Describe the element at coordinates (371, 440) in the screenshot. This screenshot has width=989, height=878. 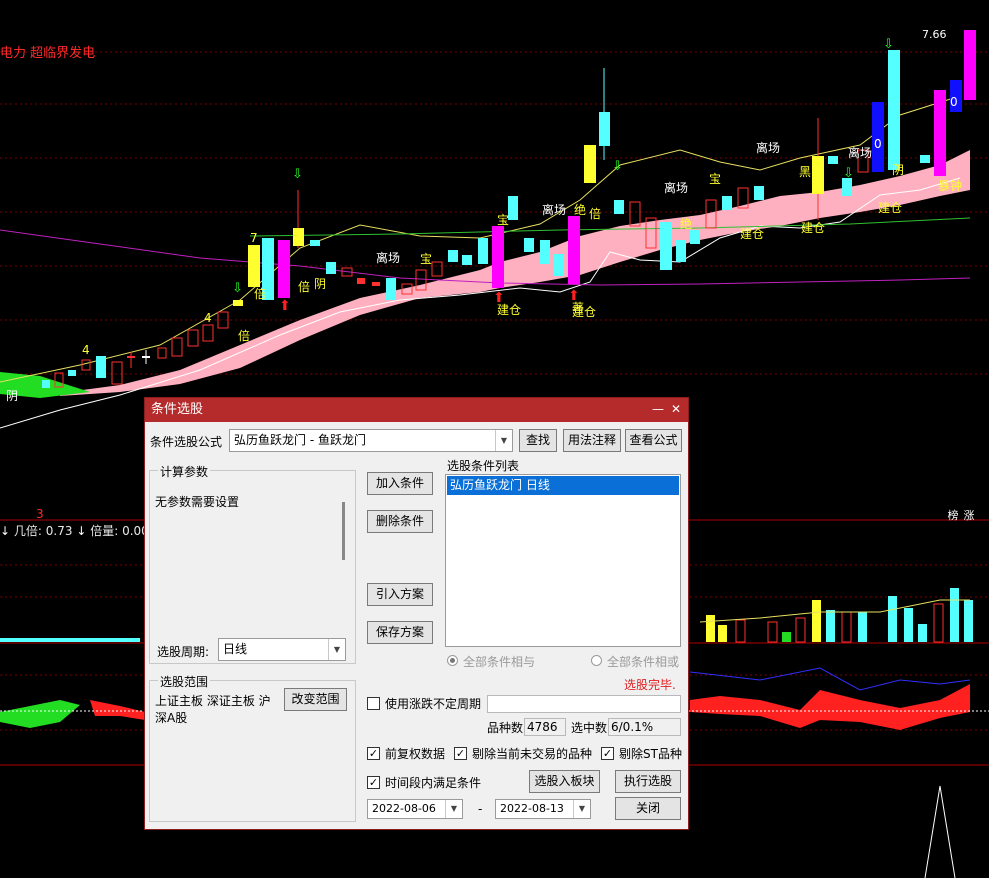
I see `formula-combo: 弘历鱼跃龙门 - 鱼跃龙门 ▼` at that location.